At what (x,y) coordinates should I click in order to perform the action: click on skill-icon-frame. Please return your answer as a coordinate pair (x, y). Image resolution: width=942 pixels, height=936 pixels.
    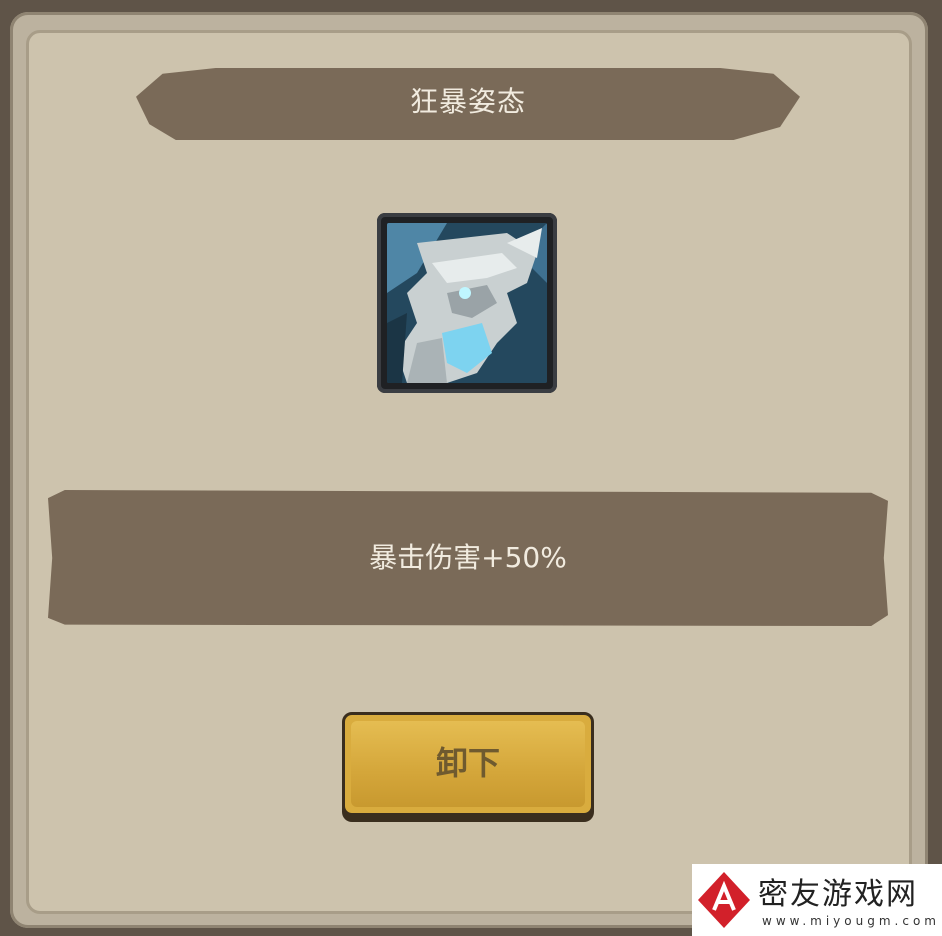
    Looking at the image, I should click on (467, 303).